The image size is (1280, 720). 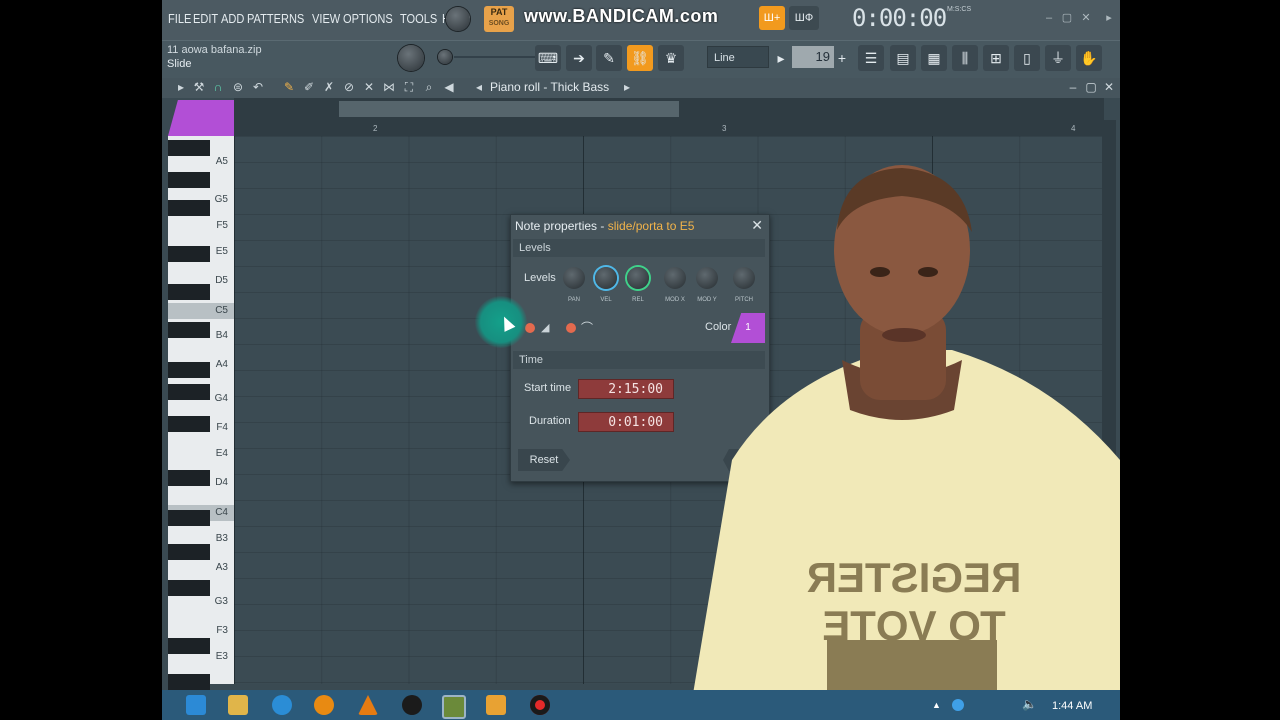 What do you see at coordinates (289, 87) in the screenshot?
I see `pencil-icon: ✎` at bounding box center [289, 87].